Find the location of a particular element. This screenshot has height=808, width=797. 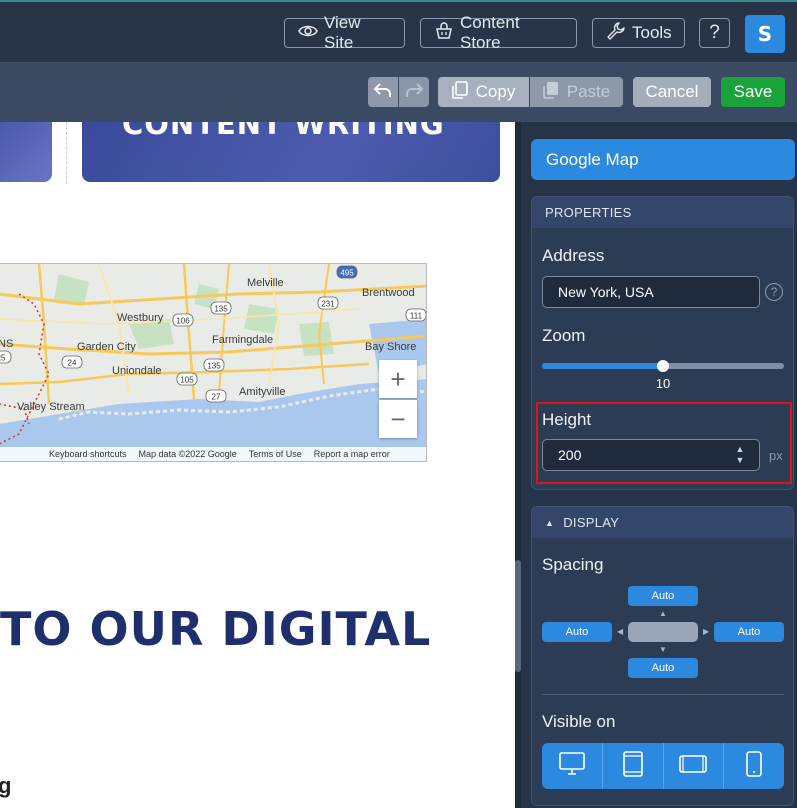

mobile-icon is located at coordinates (754, 766).